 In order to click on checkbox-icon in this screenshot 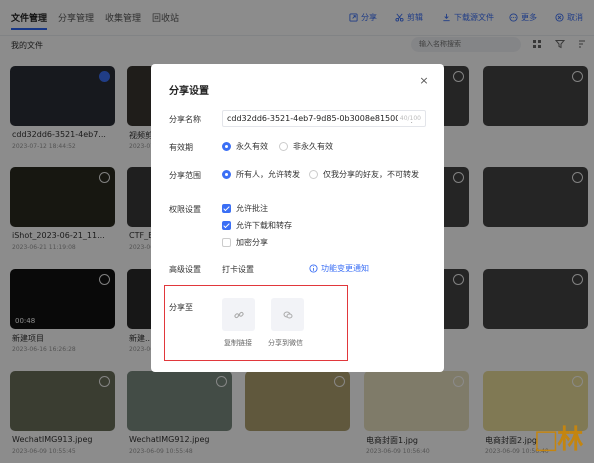, I will do `click(226, 242)`.